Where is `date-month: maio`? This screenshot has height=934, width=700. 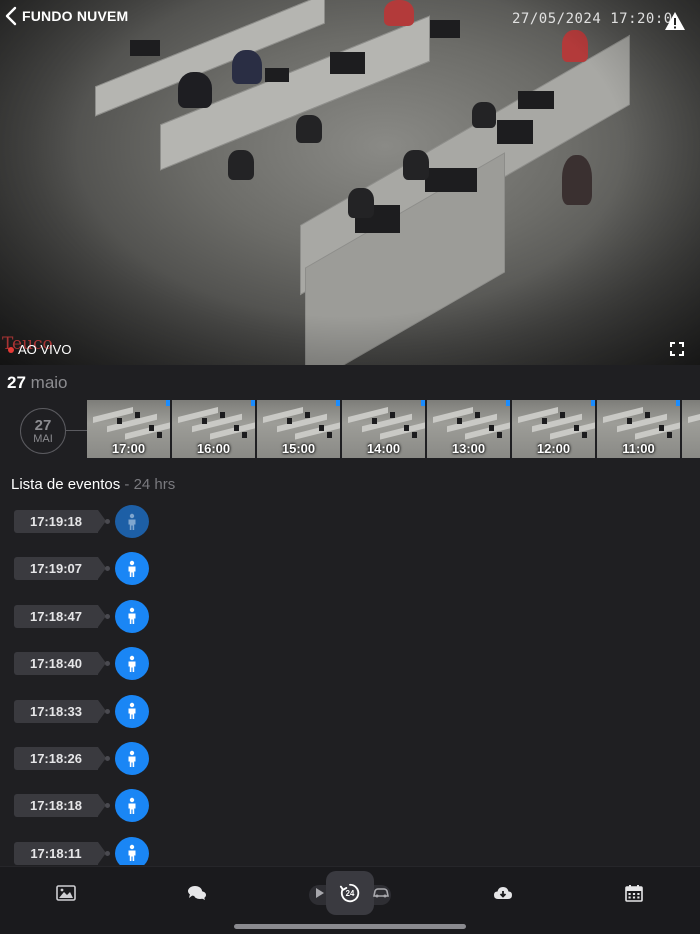
date-month: maio is located at coordinates (49, 382).